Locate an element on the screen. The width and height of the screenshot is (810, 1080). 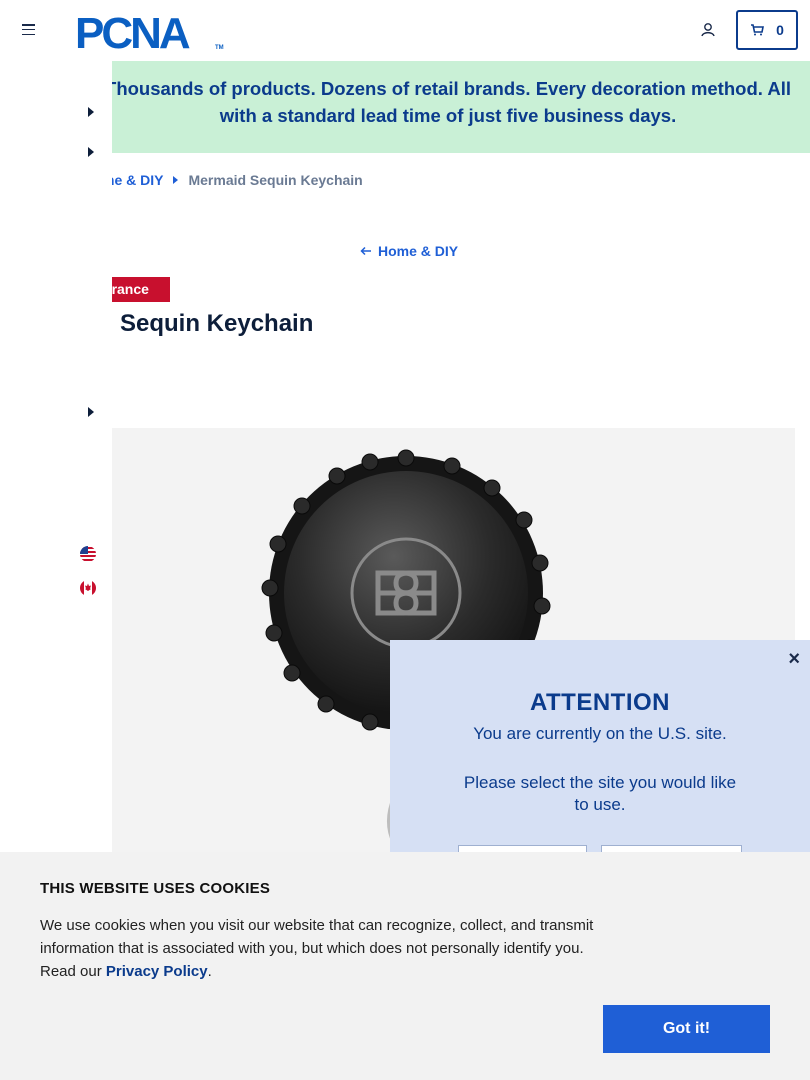
arrow-left-icon is located at coordinates (365, 251).